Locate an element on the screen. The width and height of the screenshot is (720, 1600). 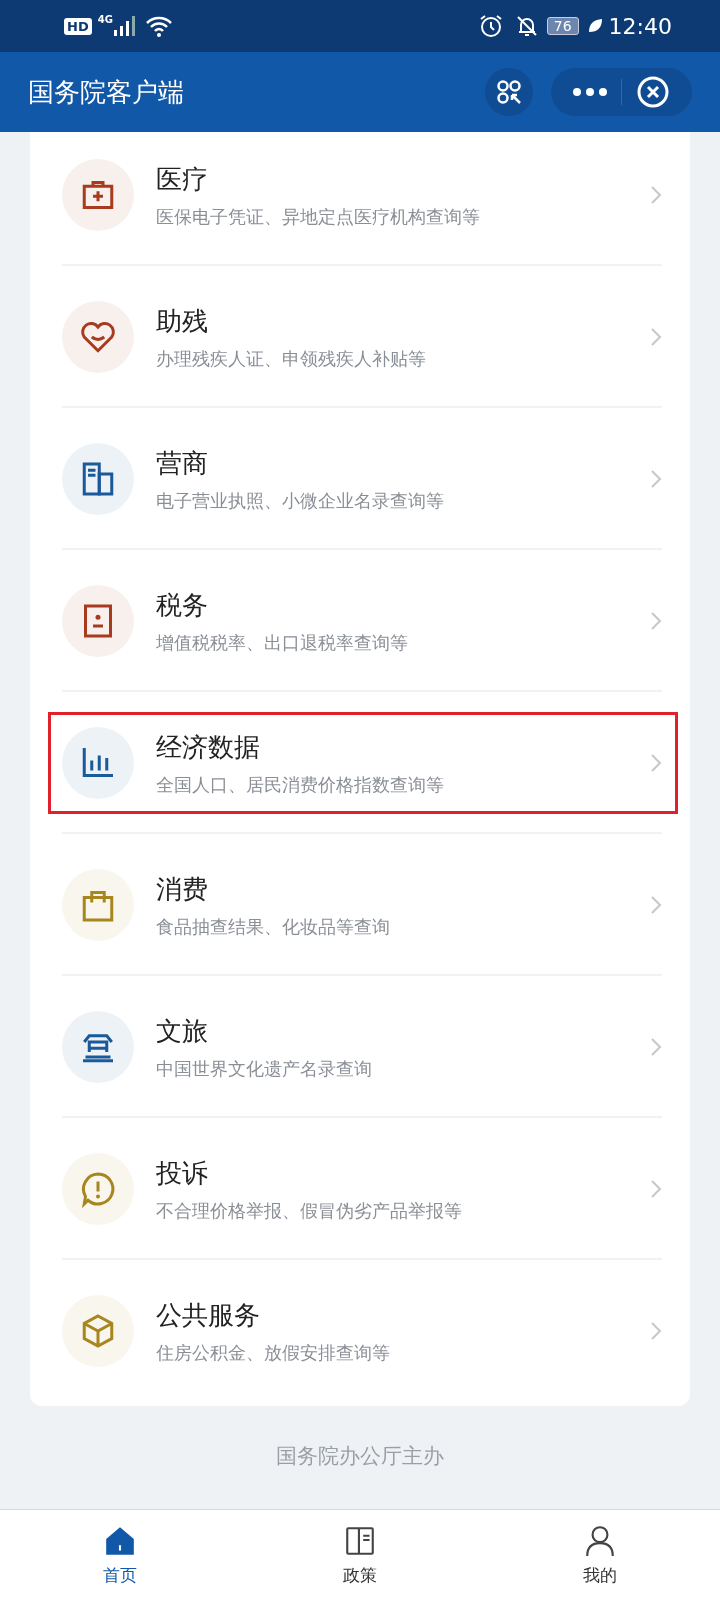
nav-tab: 政策 is located at coordinates (360, 1555).